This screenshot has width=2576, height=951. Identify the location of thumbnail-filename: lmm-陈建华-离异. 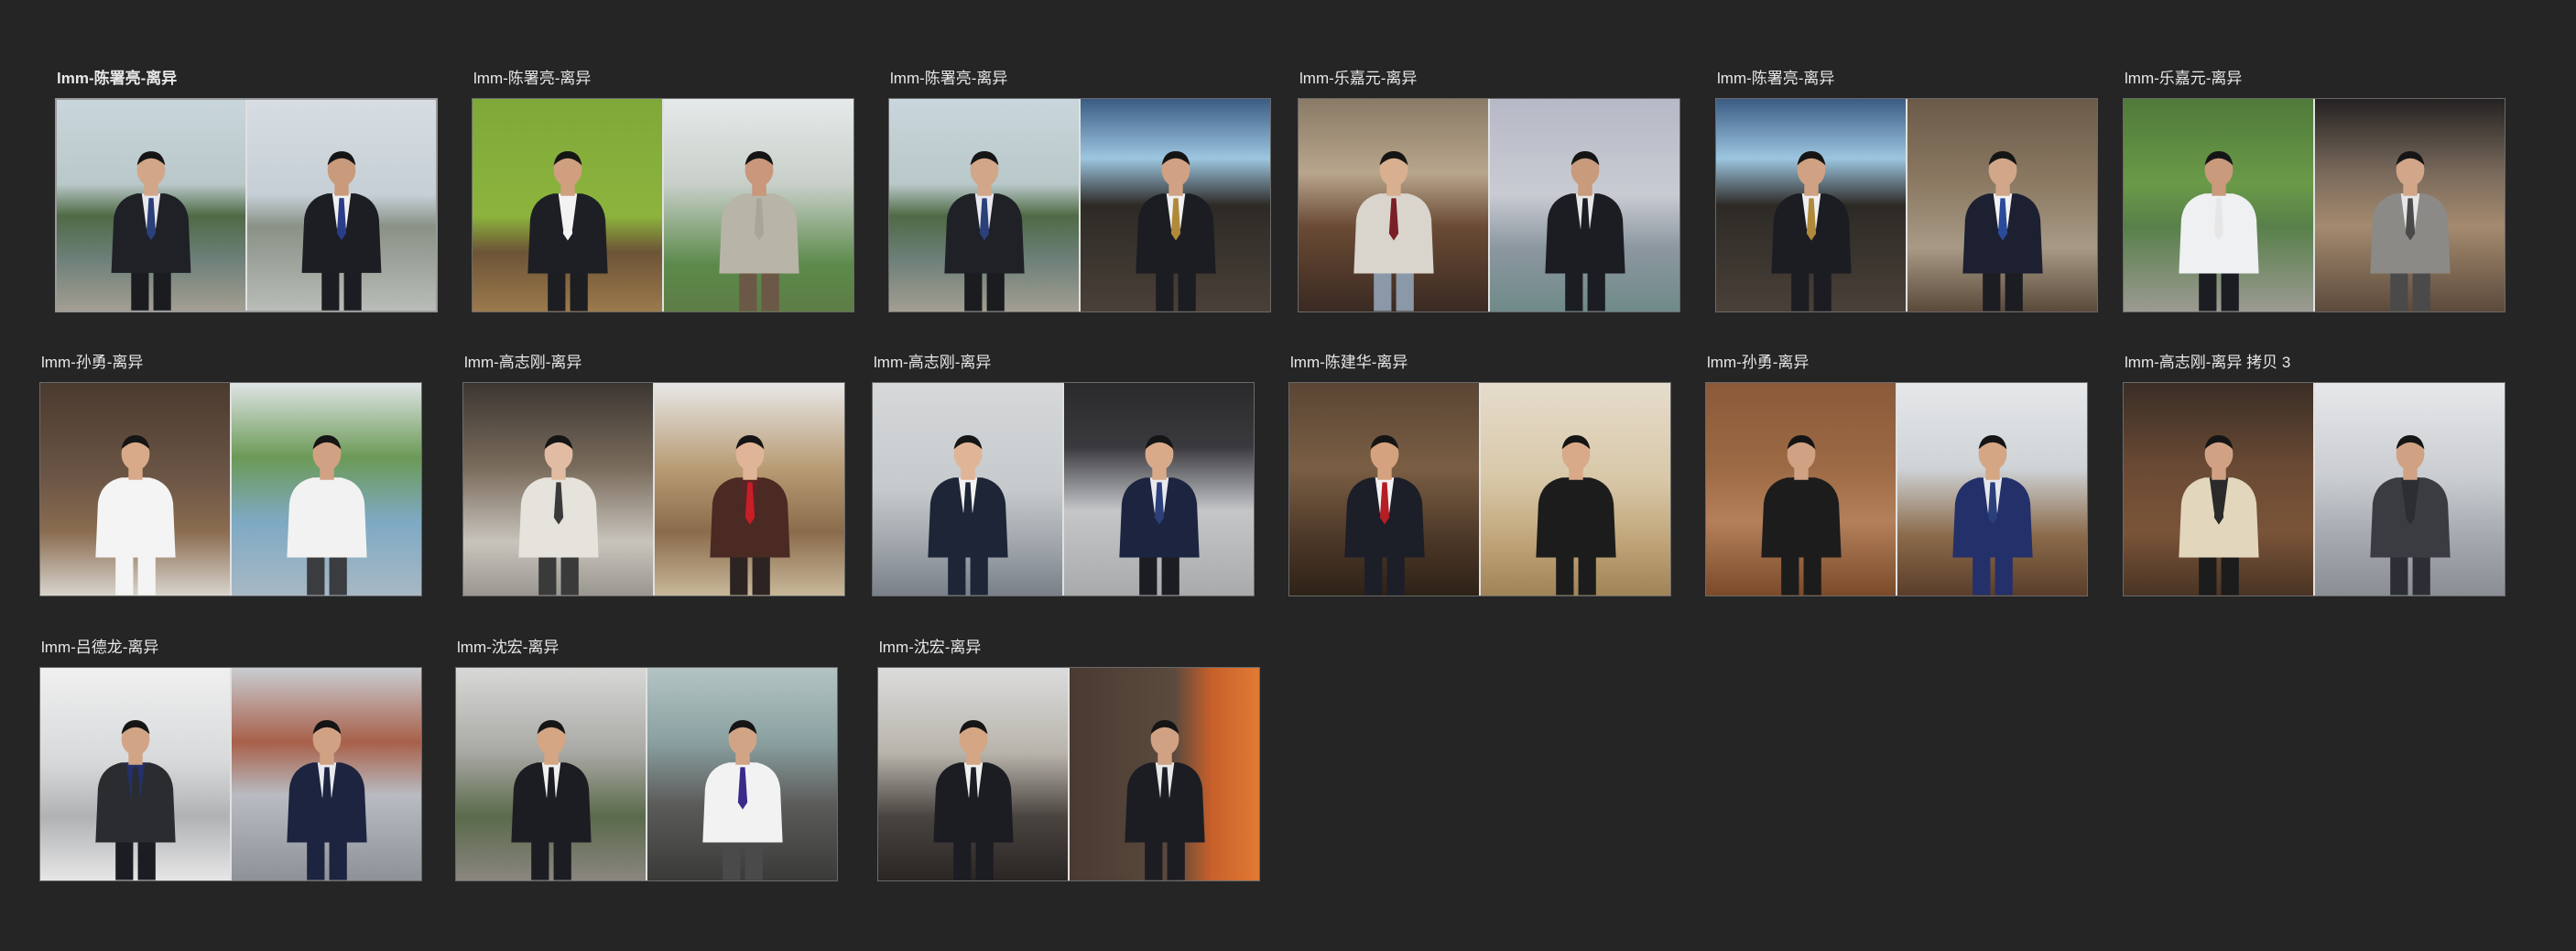
(1349, 363).